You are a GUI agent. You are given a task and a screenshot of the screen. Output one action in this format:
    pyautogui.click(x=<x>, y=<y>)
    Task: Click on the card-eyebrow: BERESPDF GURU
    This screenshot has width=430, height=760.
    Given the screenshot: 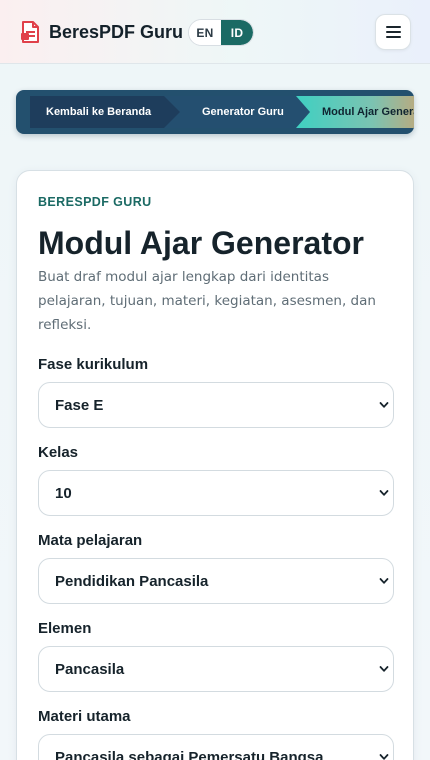 What is the action you would take?
    pyautogui.click(x=95, y=202)
    